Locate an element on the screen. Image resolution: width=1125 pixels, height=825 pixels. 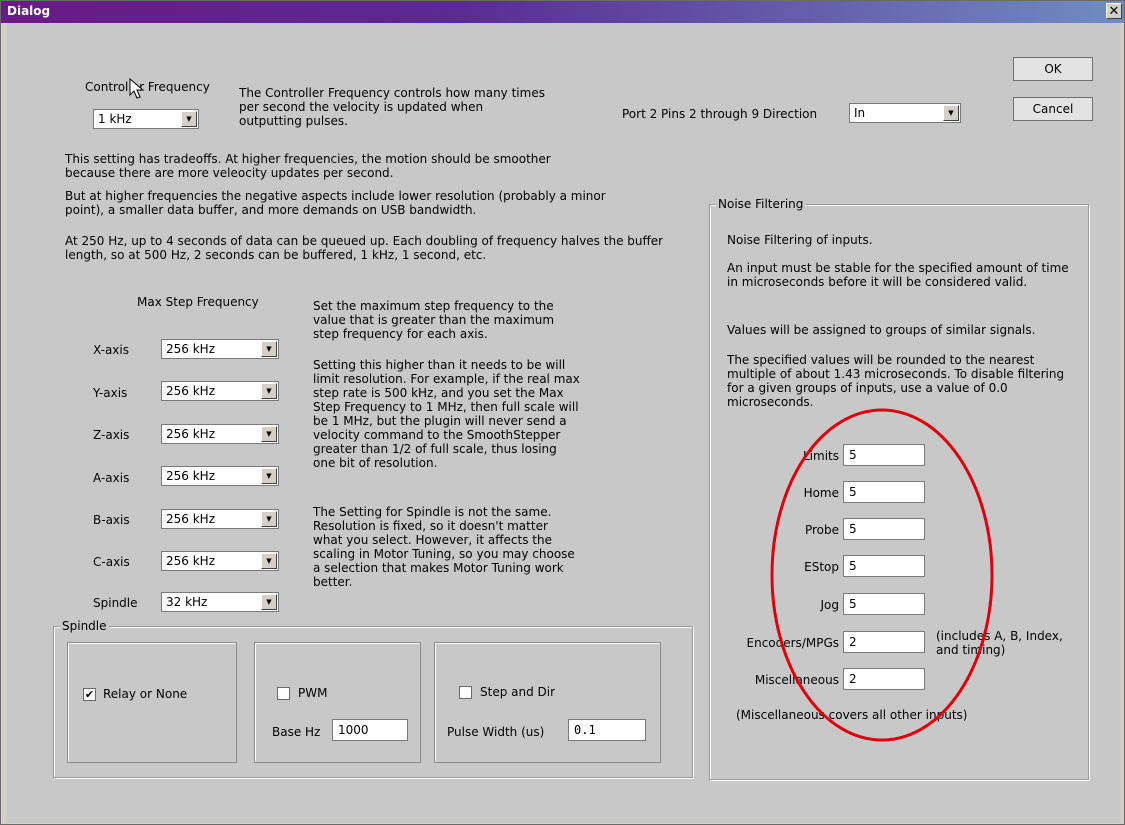
pwm-checkbox is located at coordinates (283, 693).